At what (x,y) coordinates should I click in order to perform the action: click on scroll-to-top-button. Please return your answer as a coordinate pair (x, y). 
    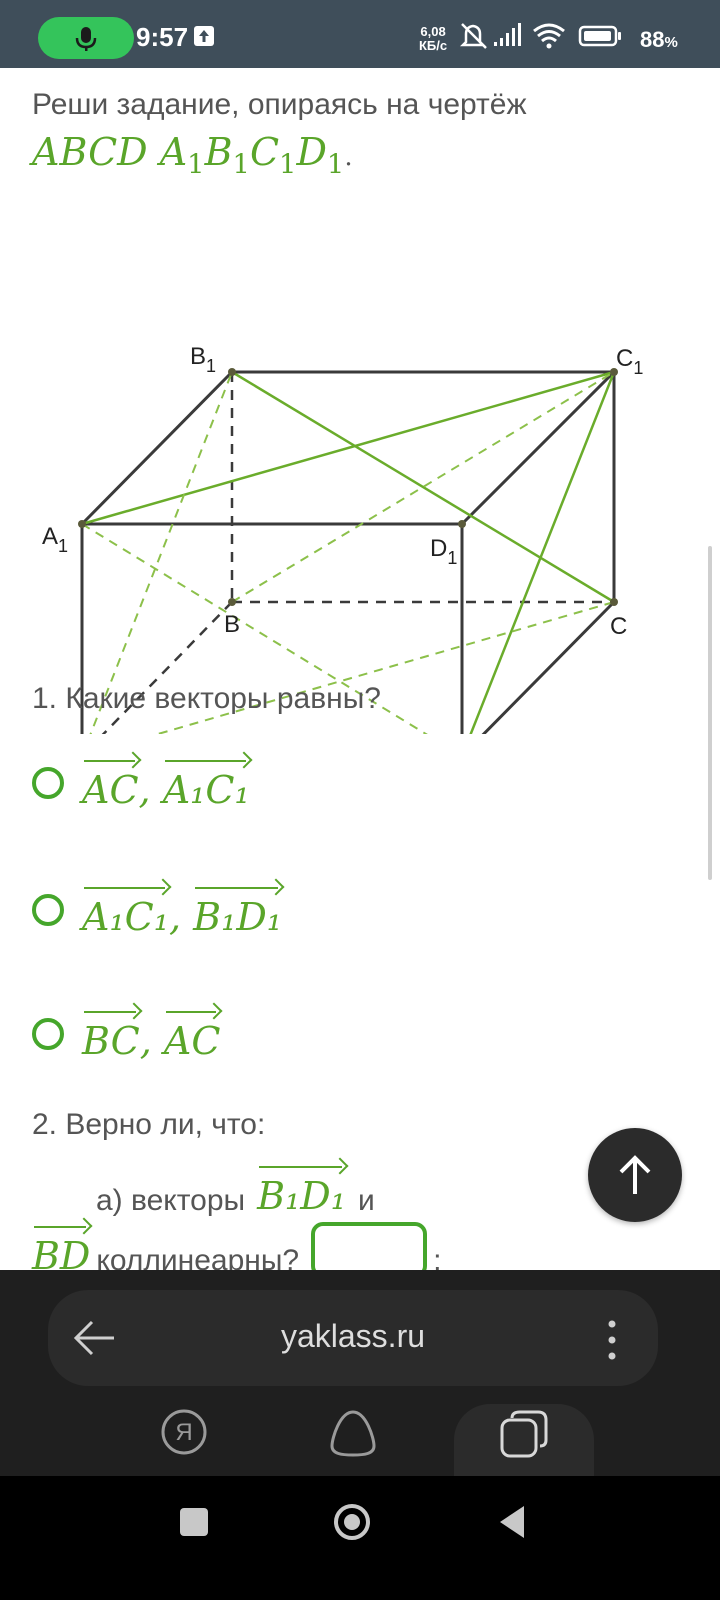
    Looking at the image, I should click on (635, 1175).